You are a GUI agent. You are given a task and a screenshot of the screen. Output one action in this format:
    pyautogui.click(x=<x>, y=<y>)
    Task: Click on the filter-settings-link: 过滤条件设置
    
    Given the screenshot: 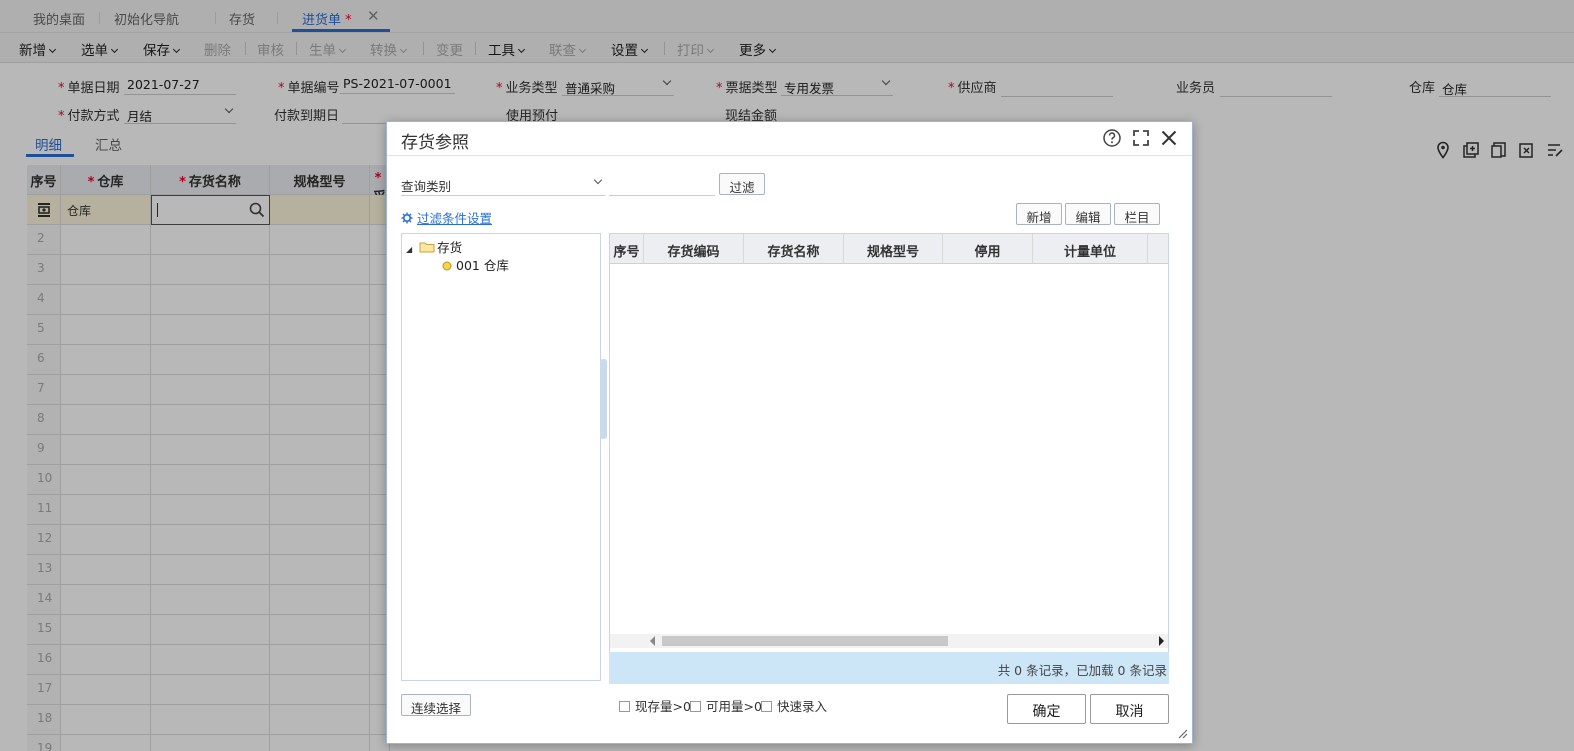 What is the action you would take?
    pyautogui.click(x=446, y=217)
    